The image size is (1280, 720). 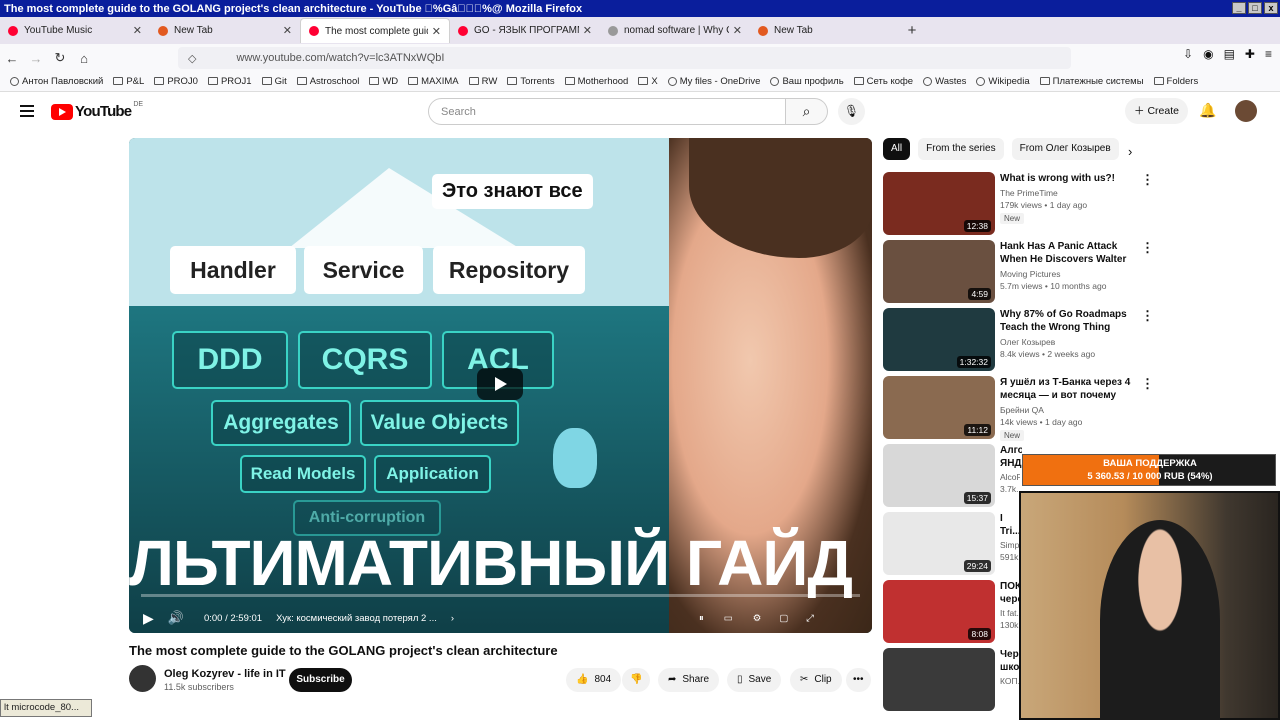 What do you see at coordinates (1239, 8) in the screenshot?
I see `minimize-button: _` at bounding box center [1239, 8].